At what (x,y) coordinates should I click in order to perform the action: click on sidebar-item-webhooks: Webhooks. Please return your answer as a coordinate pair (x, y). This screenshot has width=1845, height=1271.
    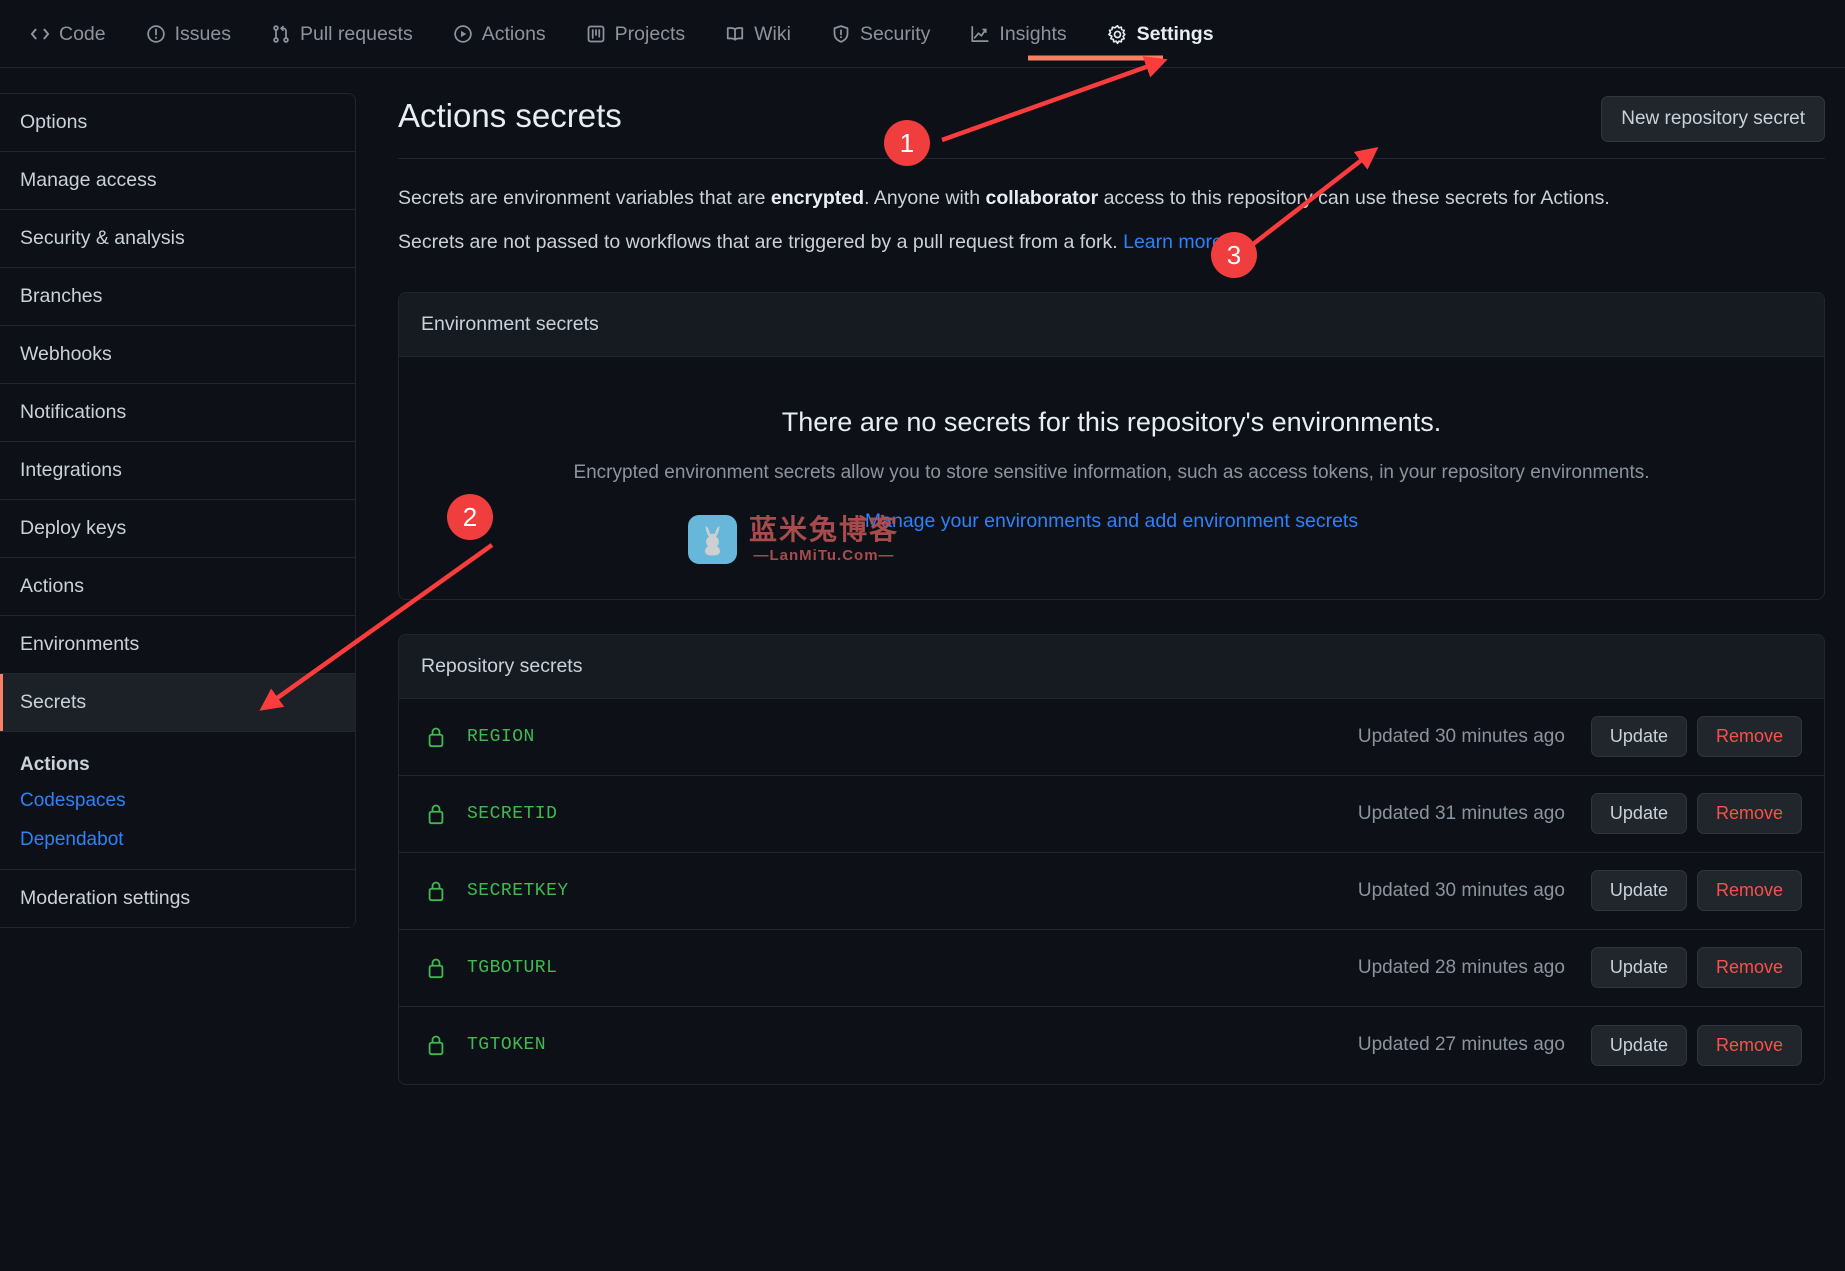
    Looking at the image, I should click on (177, 355).